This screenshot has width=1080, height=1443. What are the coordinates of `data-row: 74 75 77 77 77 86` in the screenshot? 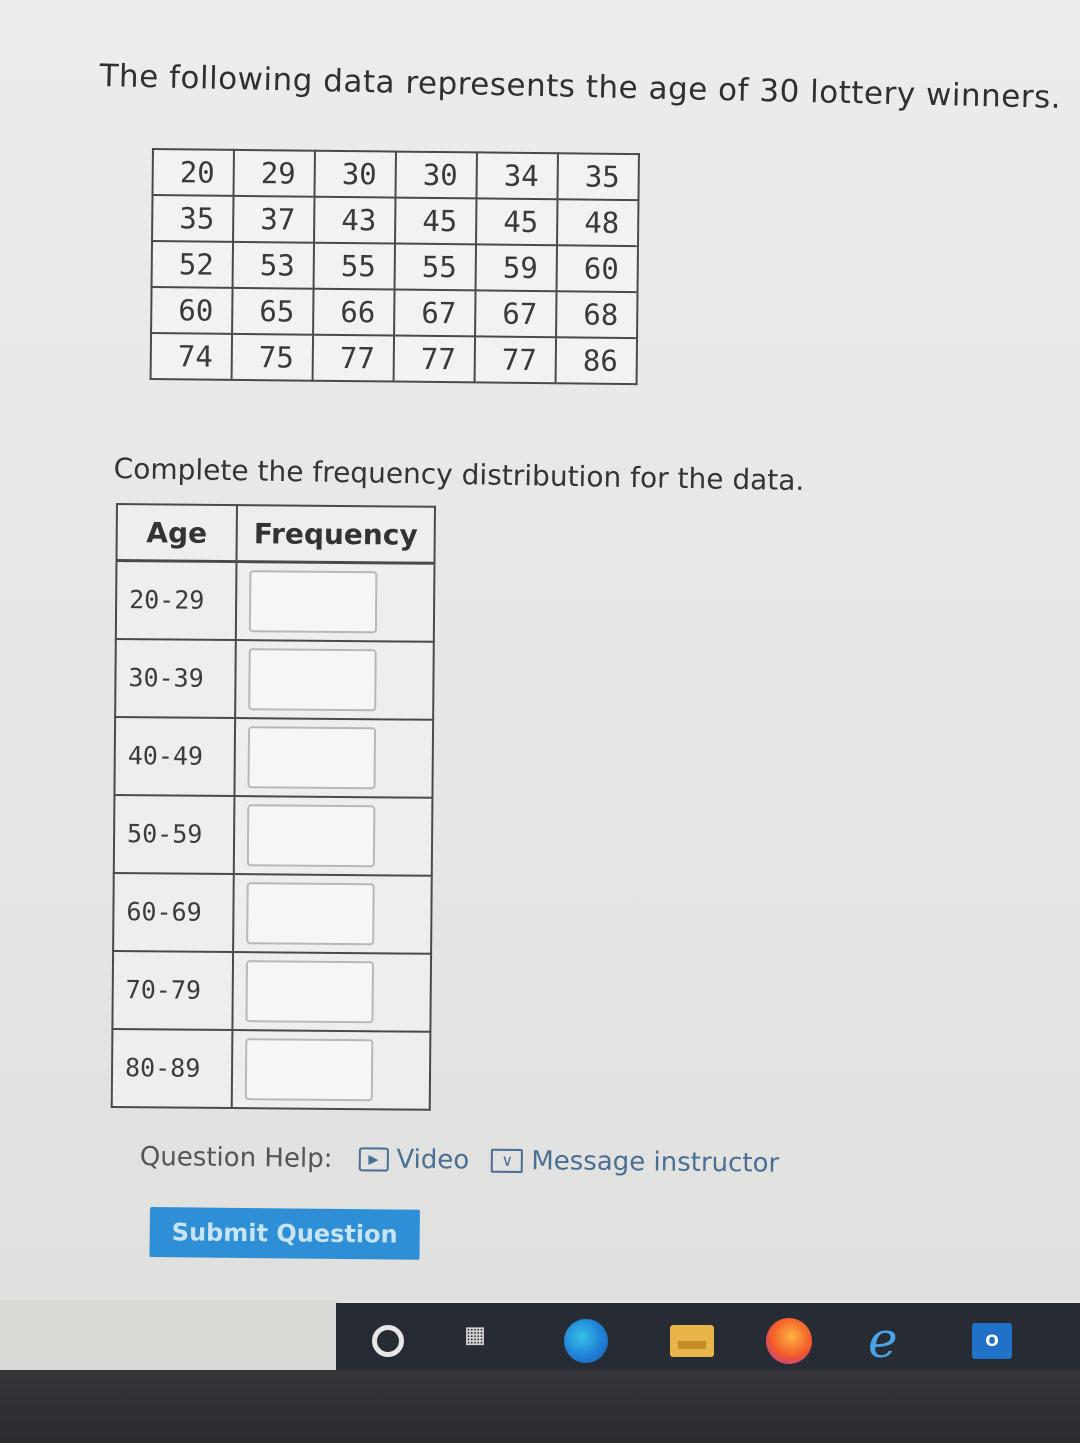 It's located at (394, 359).